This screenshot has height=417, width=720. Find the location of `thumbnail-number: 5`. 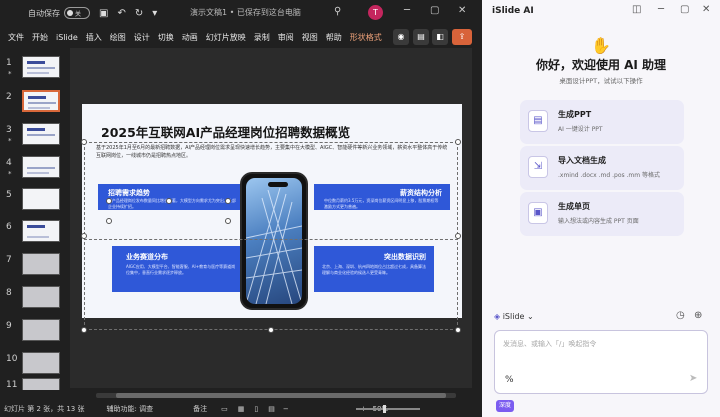

thumbnail-number: 5 is located at coordinates (9, 195).